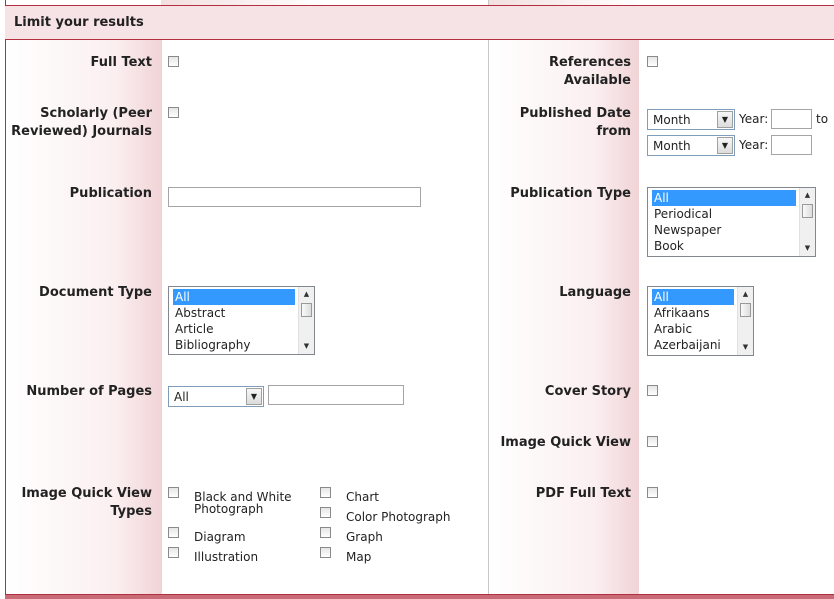 The width and height of the screenshot is (834, 599). What do you see at coordinates (173, 61) in the screenshot?
I see `full-text-checkbox` at bounding box center [173, 61].